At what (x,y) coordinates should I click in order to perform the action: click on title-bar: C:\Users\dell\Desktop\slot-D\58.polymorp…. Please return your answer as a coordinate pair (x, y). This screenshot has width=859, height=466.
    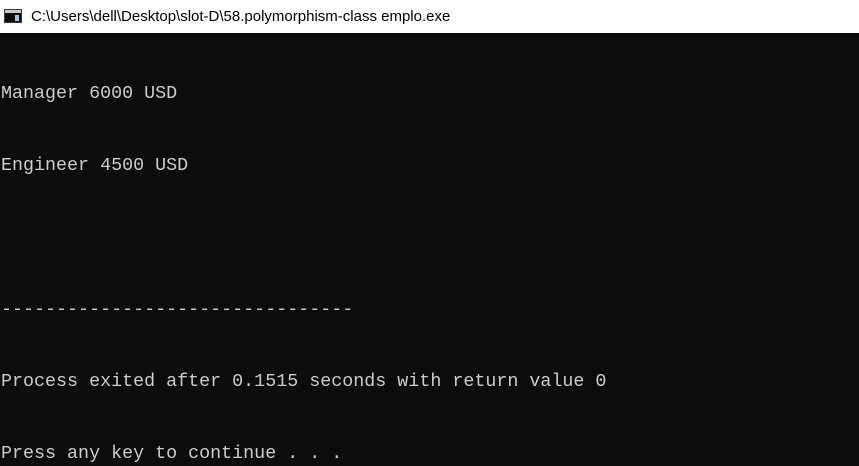
    Looking at the image, I should click on (429, 16).